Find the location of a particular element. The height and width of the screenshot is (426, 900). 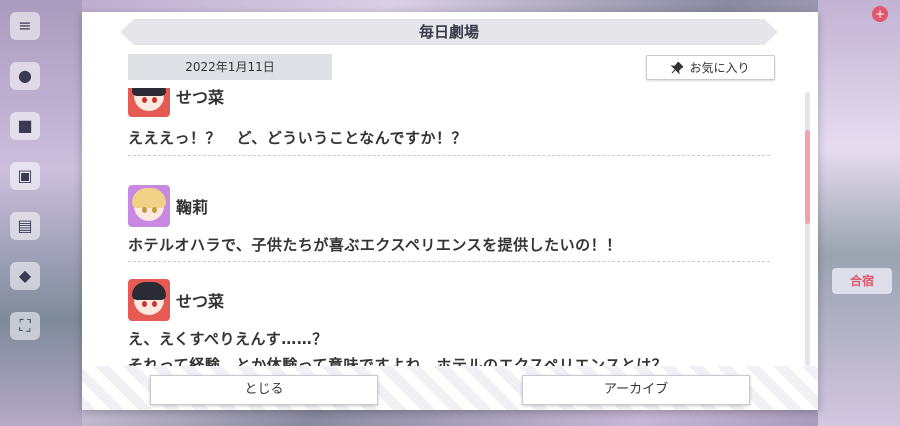

plus-badge-icon: + is located at coordinates (880, 14).